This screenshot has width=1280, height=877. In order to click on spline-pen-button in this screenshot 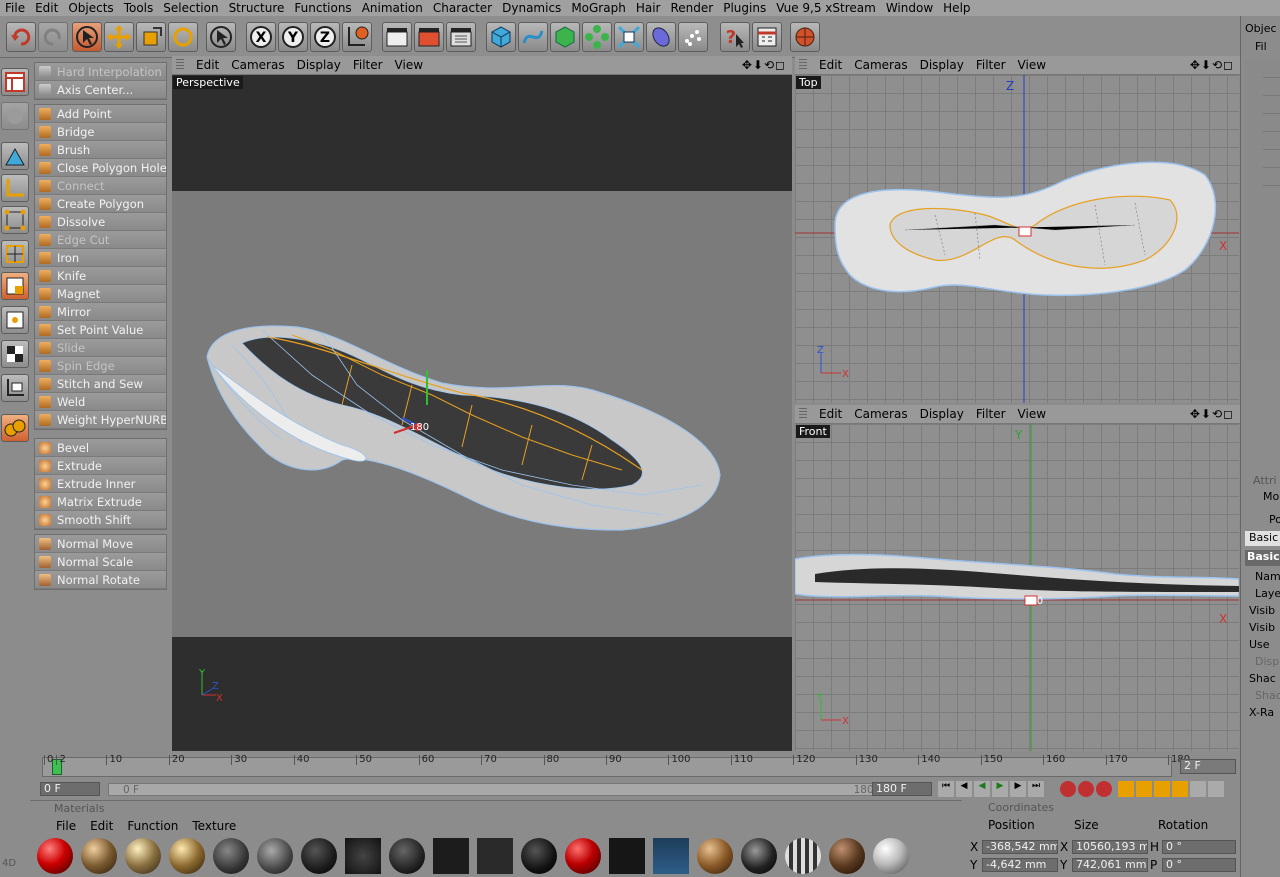, I will do `click(533, 37)`.